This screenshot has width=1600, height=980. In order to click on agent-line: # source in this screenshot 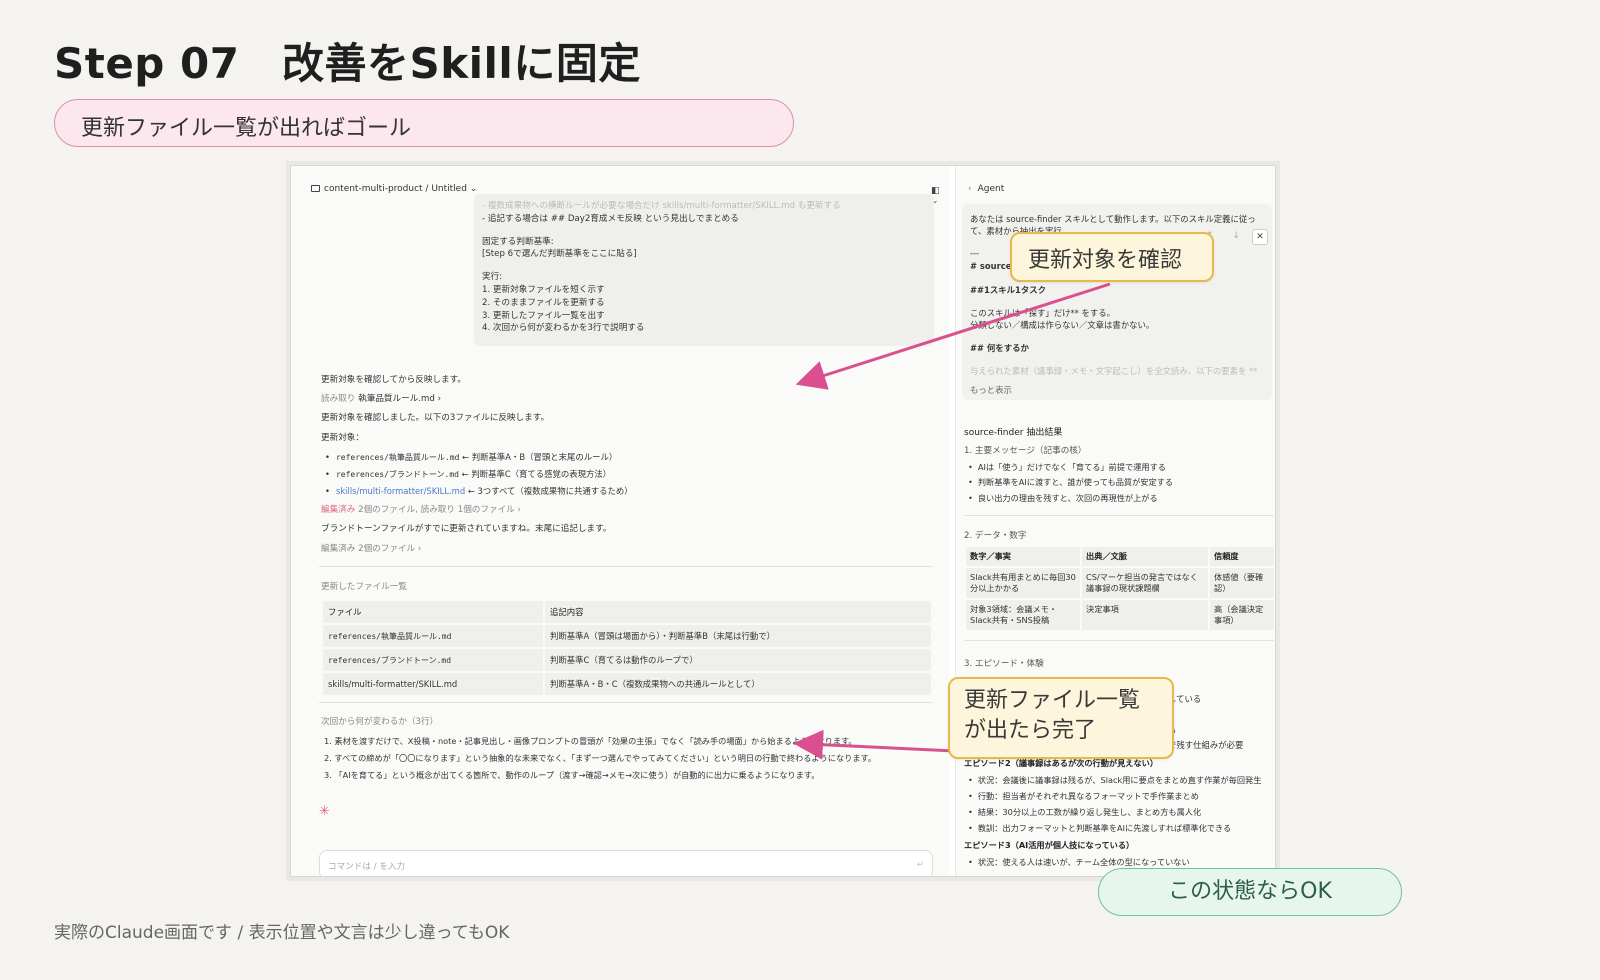, I will do `click(991, 266)`.